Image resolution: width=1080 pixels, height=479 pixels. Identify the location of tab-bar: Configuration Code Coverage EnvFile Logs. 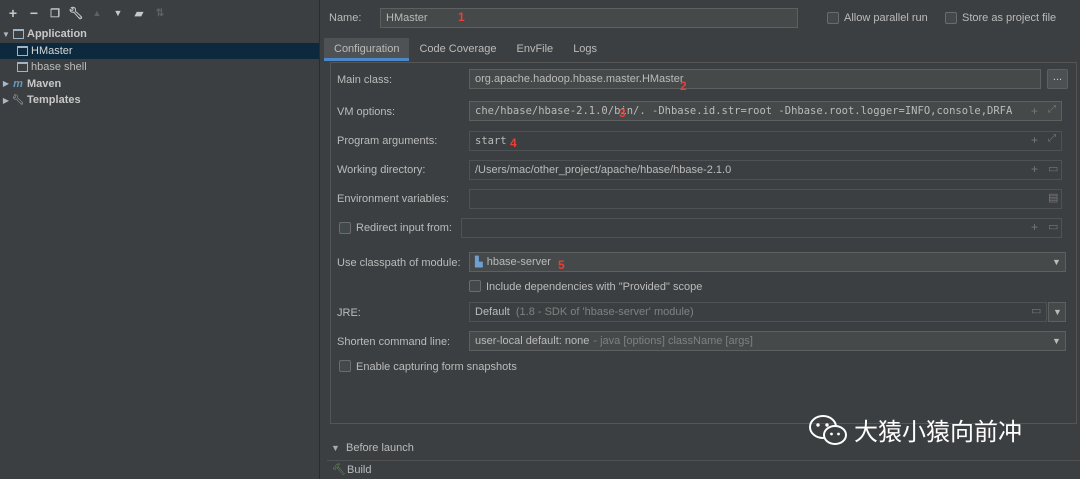
(465, 49).